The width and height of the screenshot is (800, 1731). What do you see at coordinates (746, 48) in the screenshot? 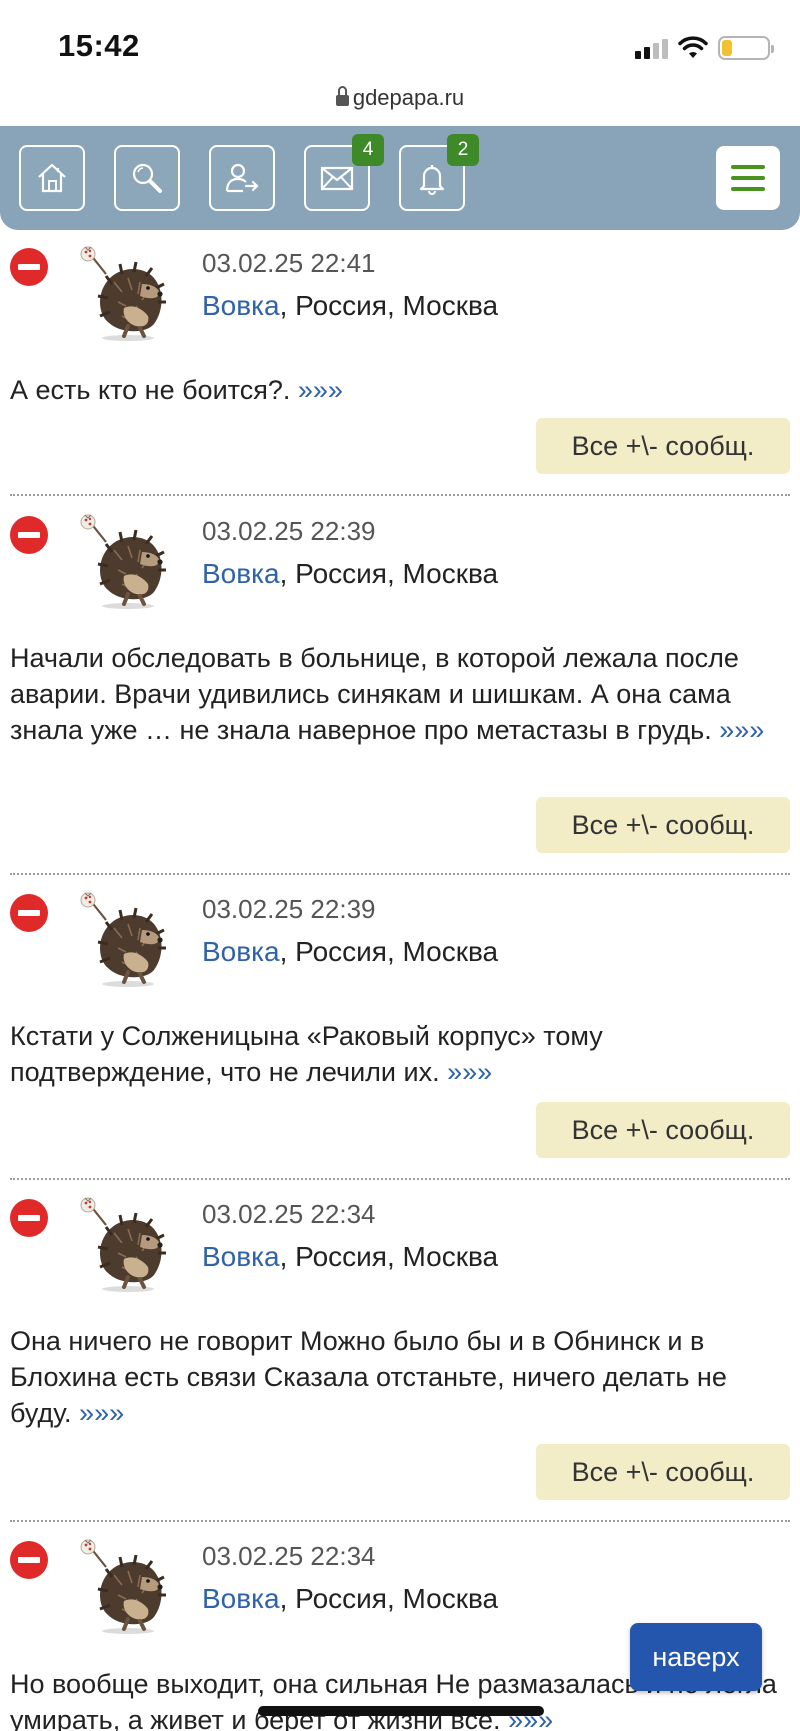
I see `battery-icon` at bounding box center [746, 48].